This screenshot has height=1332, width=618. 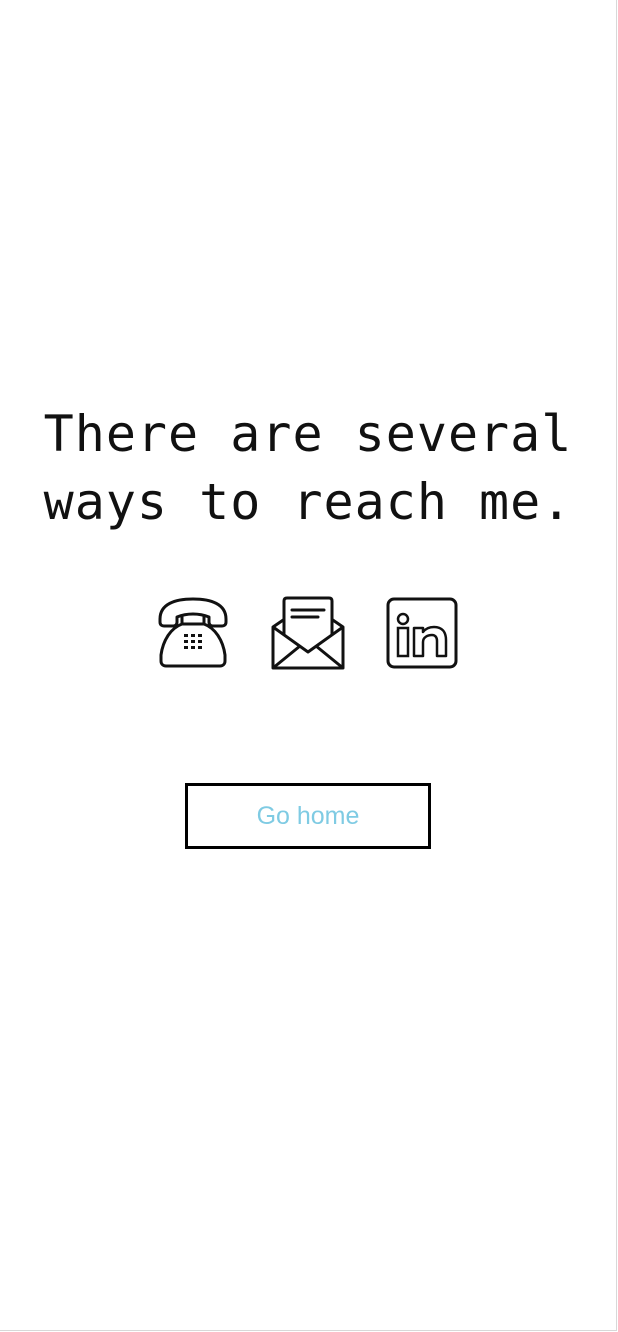 I want to click on linkedin-icon, so click(x=422, y=633).